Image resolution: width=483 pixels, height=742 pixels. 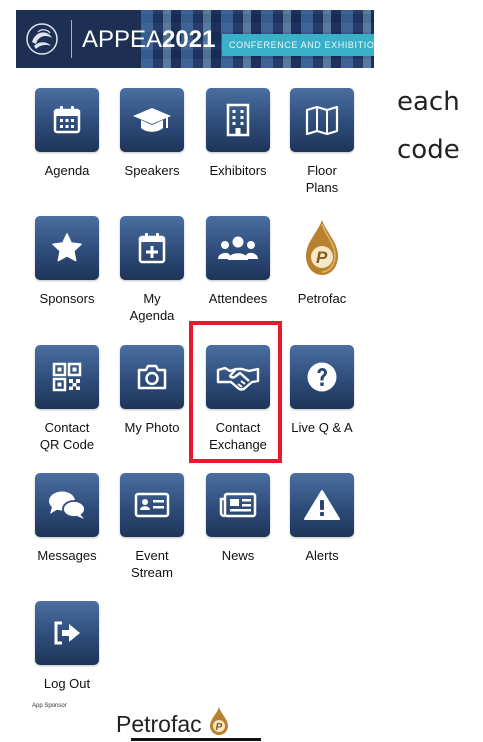 I want to click on tile-my-agenda: My Agenda, so click(x=152, y=270).